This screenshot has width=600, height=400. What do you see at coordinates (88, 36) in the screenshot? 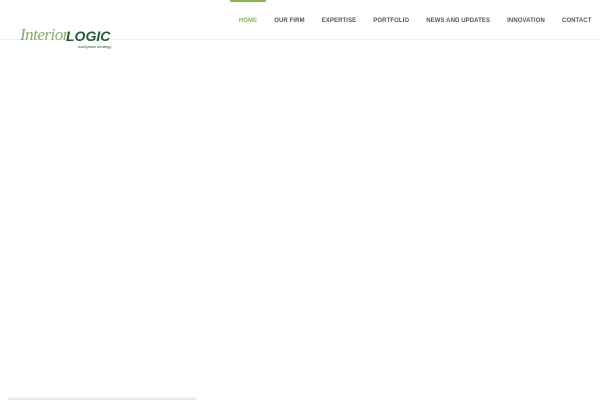
I see `logo-word-logic: LOGIC` at bounding box center [88, 36].